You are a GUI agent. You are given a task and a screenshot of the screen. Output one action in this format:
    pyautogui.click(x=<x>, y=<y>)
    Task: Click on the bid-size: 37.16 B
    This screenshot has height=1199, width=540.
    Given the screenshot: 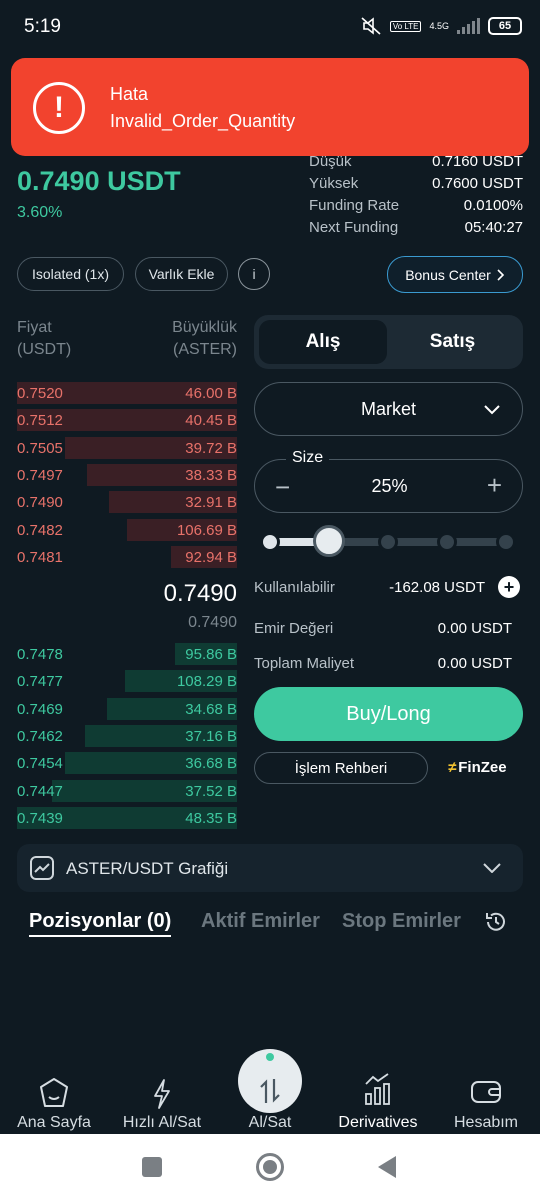 What is the action you would take?
    pyautogui.click(x=211, y=736)
    